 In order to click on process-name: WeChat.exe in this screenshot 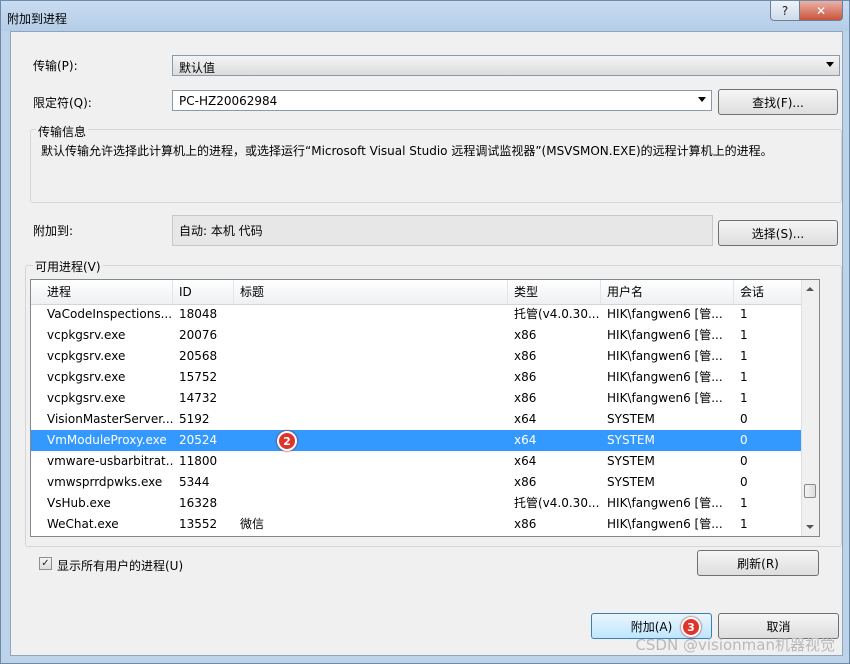, I will do `click(83, 524)`.